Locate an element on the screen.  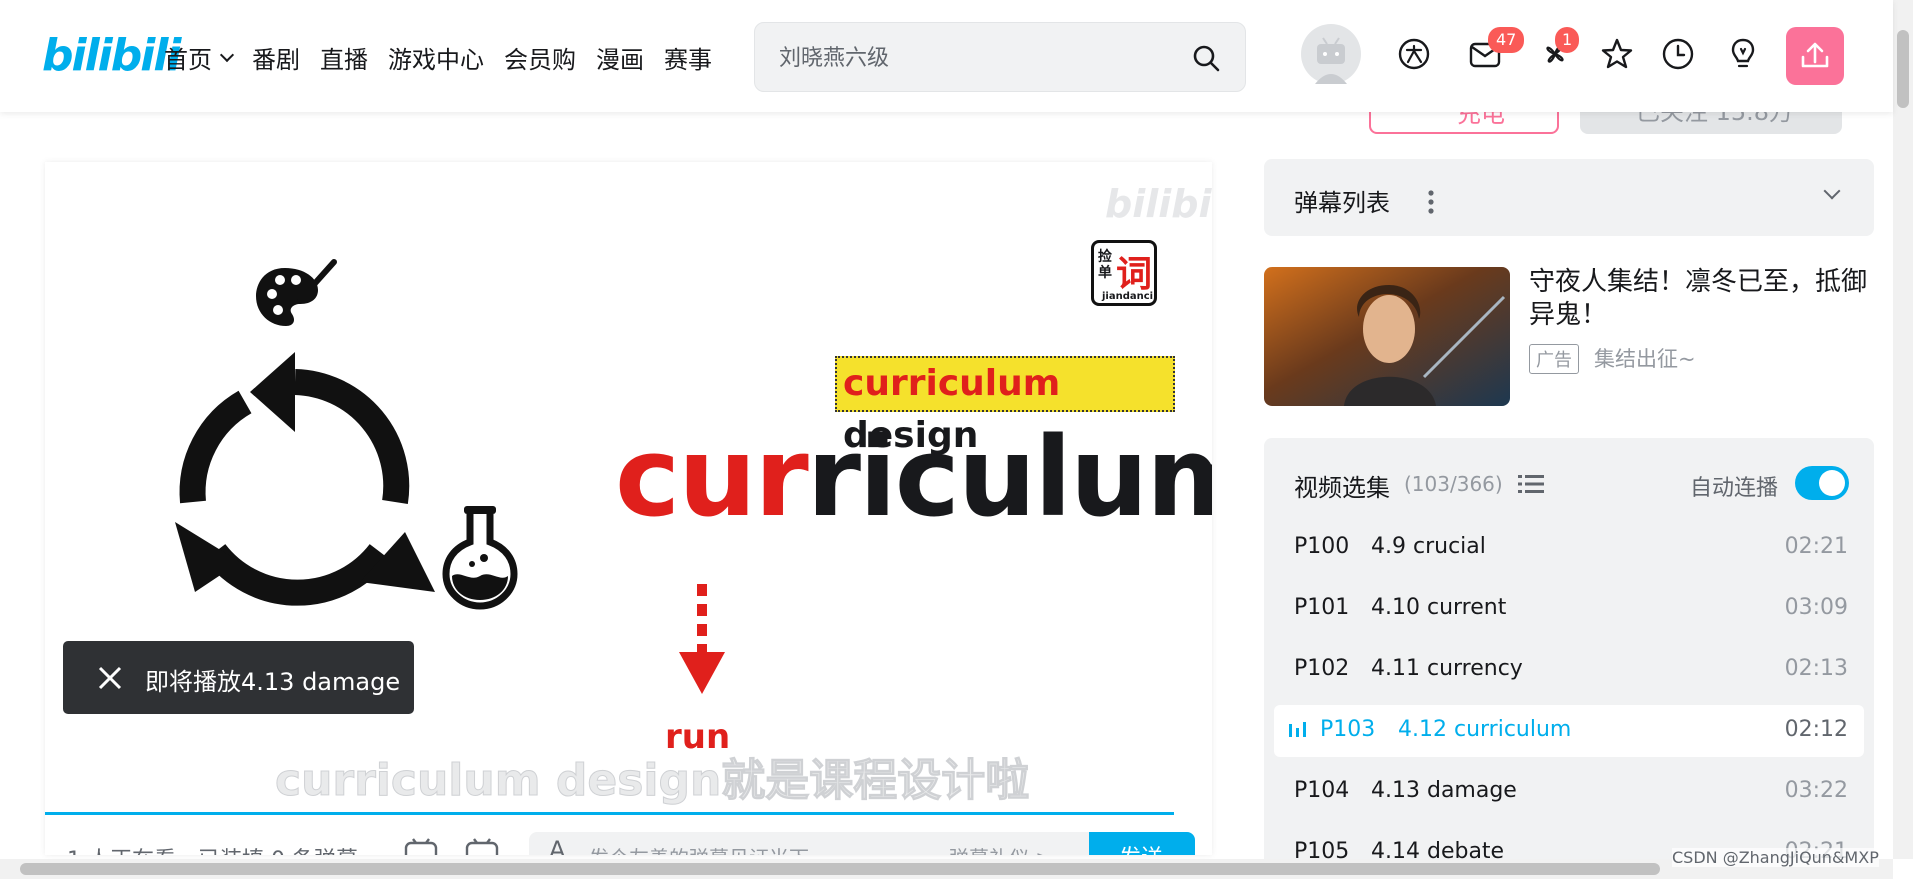
vertical-scroll-thumb is located at coordinates (1903, 69).